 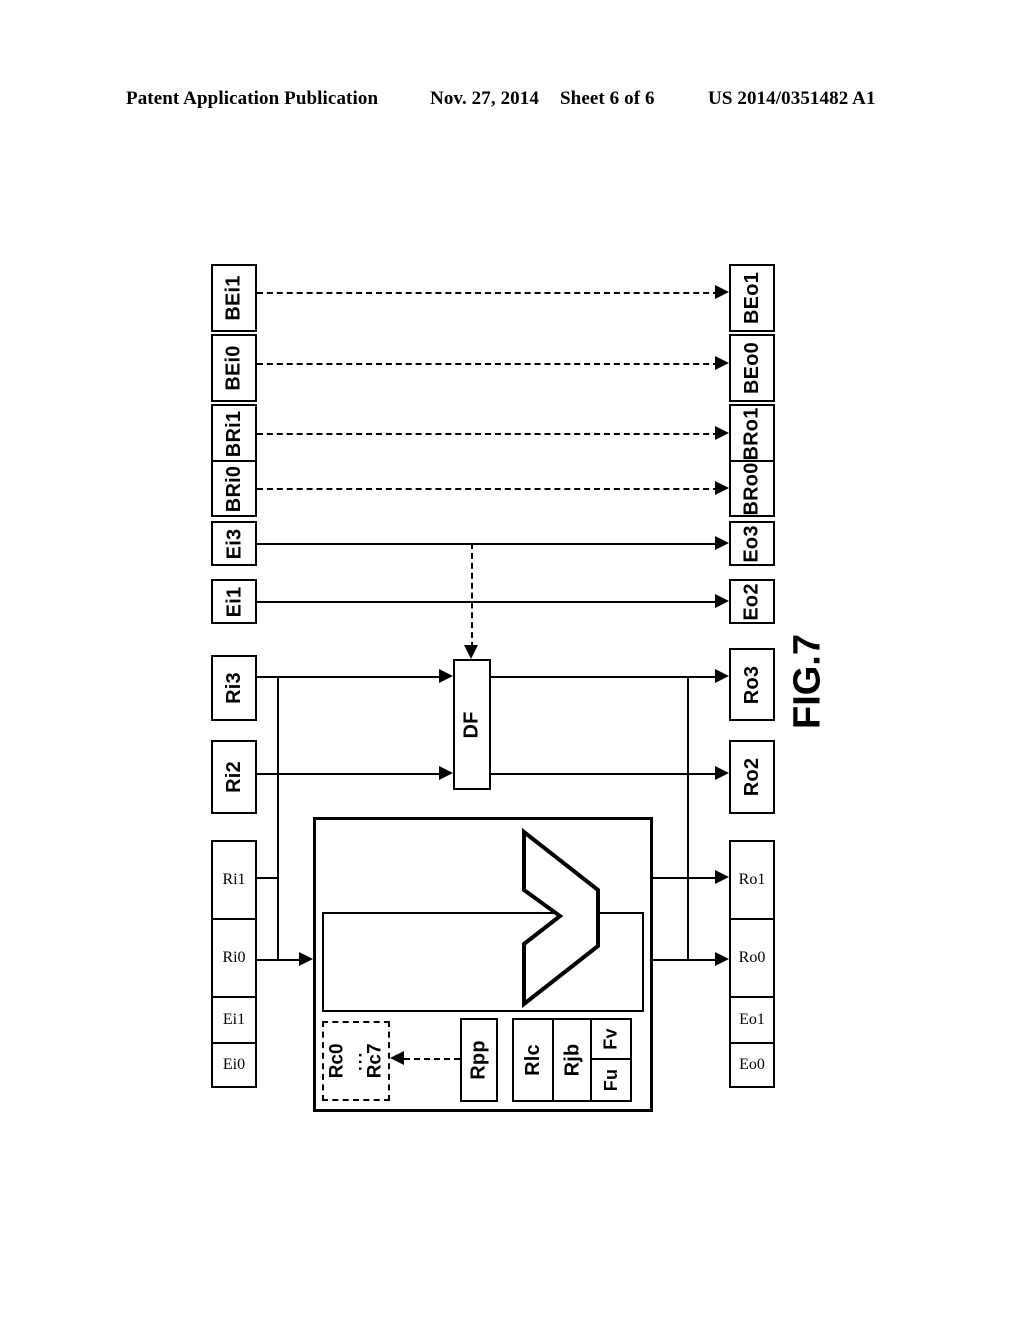 I want to click on block-ro1: Ro1, so click(x=752, y=880).